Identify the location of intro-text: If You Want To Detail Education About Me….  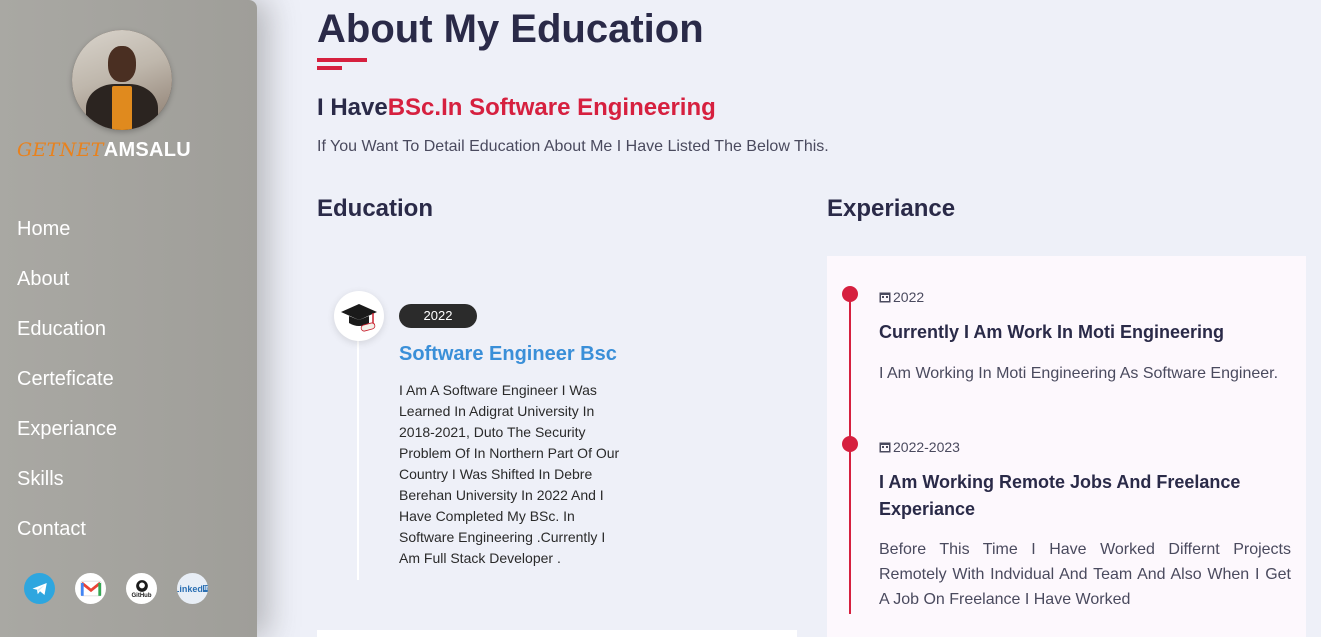
(573, 146).